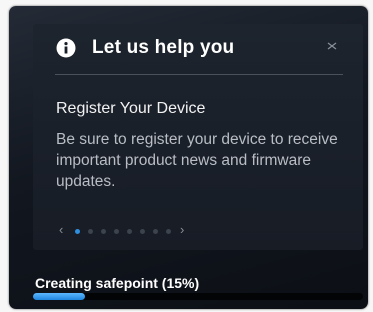 The height and width of the screenshot is (312, 373). Describe the element at coordinates (182, 229) in the screenshot. I see `chevron-right-icon: ›` at that location.